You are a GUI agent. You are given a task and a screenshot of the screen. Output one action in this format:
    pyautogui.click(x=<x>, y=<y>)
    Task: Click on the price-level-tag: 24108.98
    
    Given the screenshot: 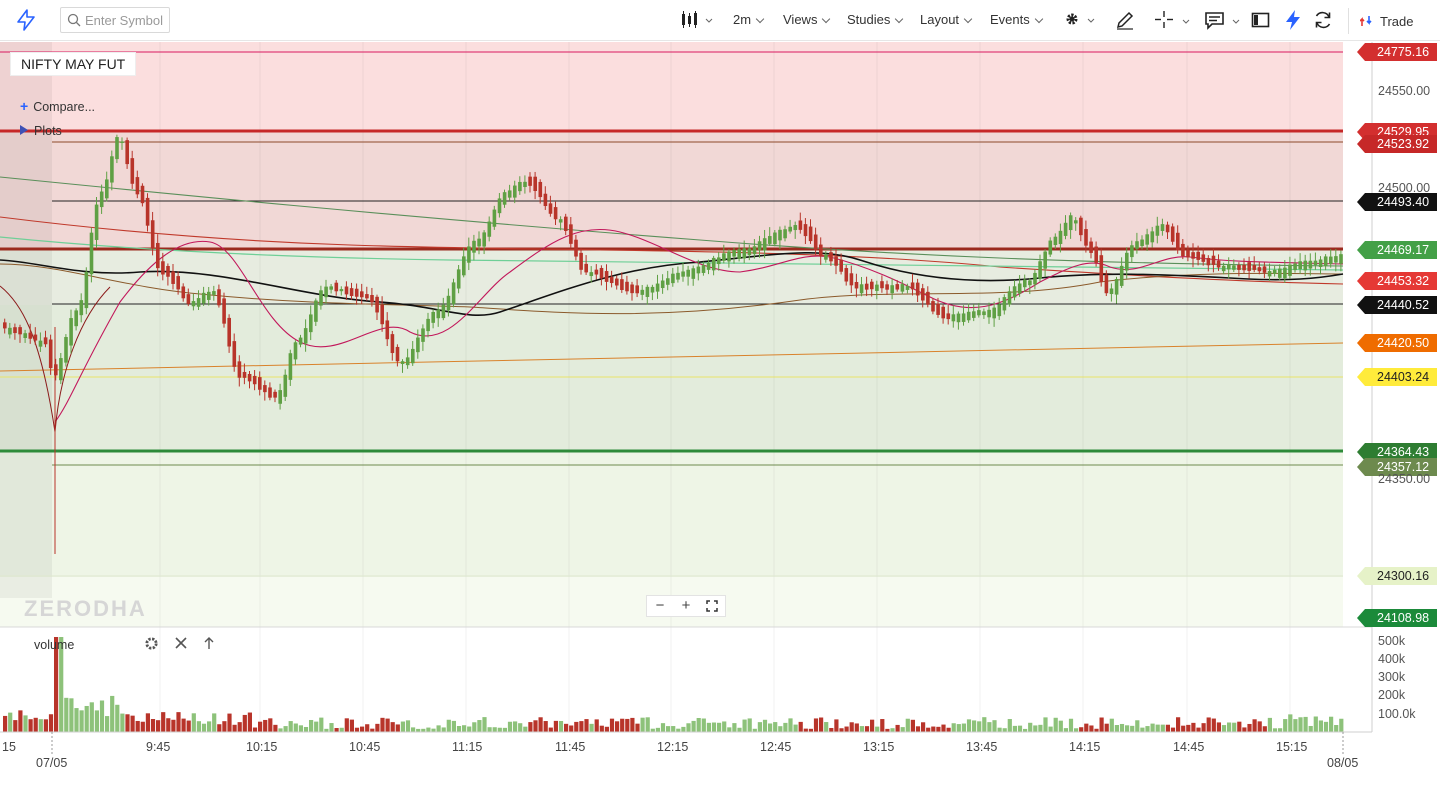 What is the action you would take?
    pyautogui.click(x=1397, y=618)
    